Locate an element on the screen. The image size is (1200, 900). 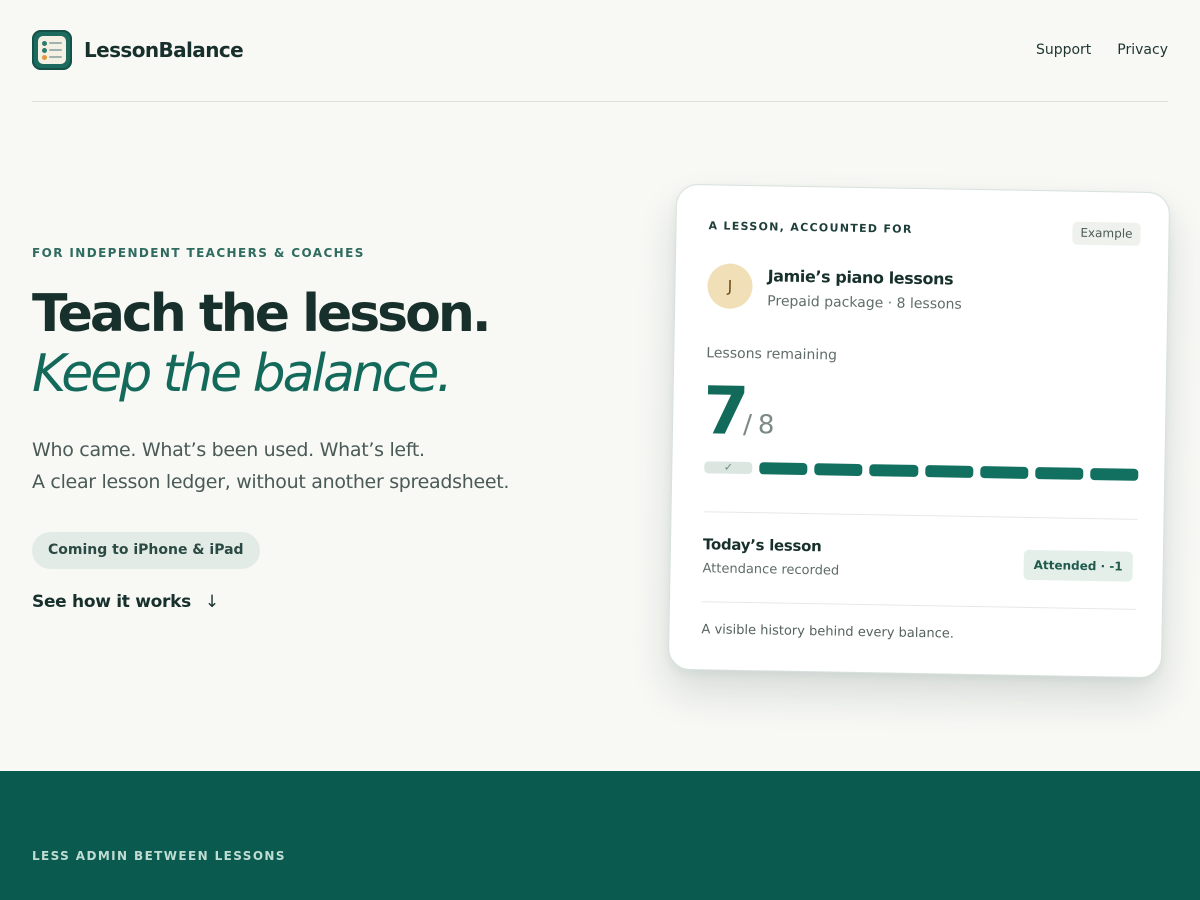
see-how-it-works-link: See how it works ↓ is located at coordinates (125, 602).